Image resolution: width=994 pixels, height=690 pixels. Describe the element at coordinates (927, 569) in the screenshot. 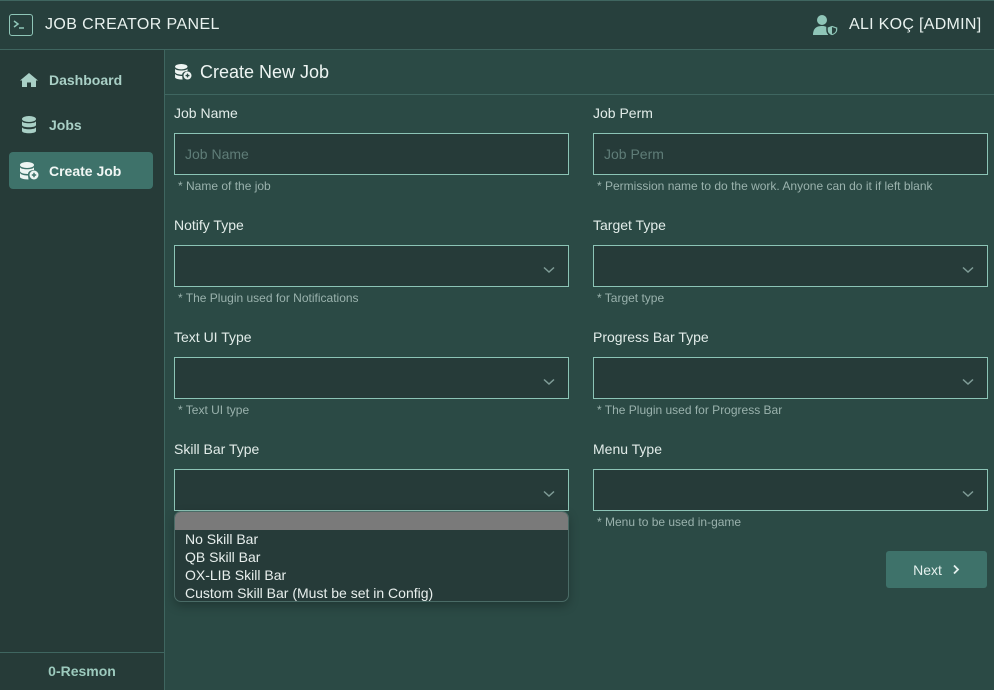

I see `next-button-label: Next` at that location.